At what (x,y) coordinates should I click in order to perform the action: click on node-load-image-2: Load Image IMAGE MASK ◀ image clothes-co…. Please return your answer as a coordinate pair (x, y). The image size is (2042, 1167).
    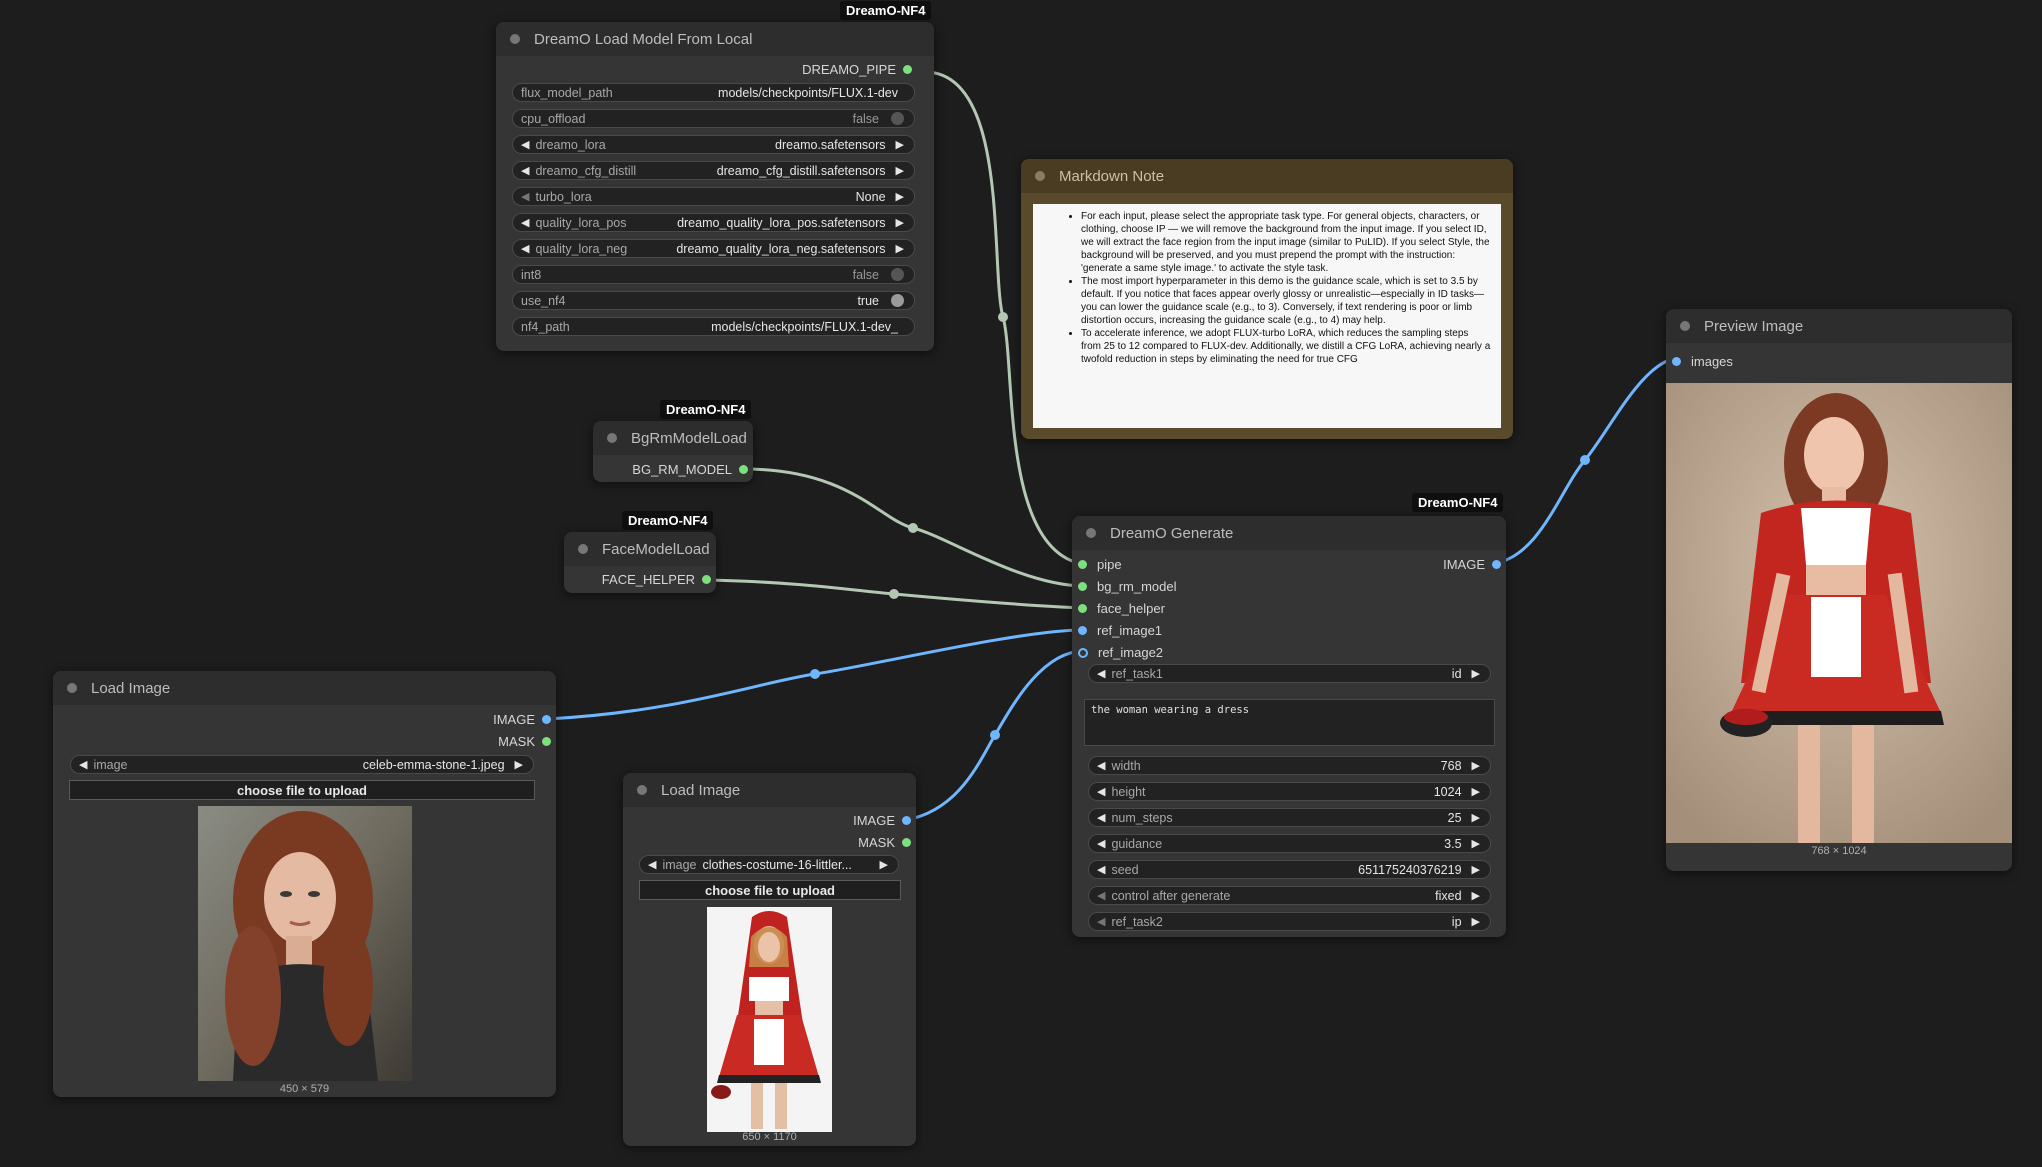
    Looking at the image, I should click on (769, 959).